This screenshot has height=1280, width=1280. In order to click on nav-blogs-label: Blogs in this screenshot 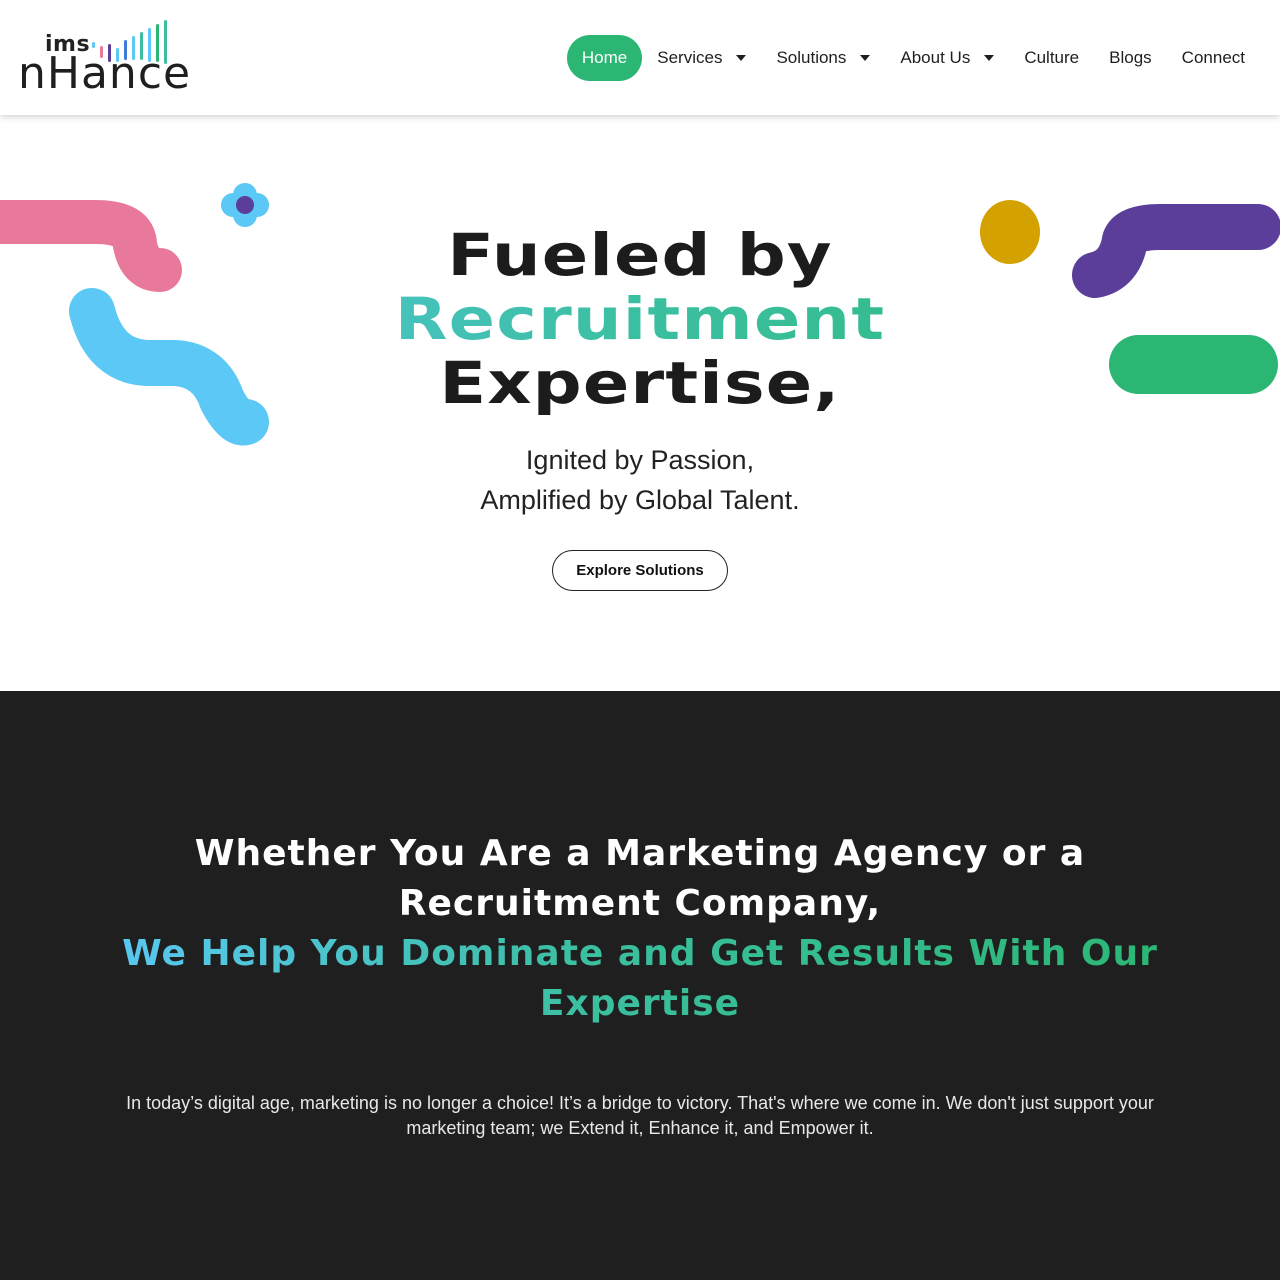, I will do `click(1130, 57)`.